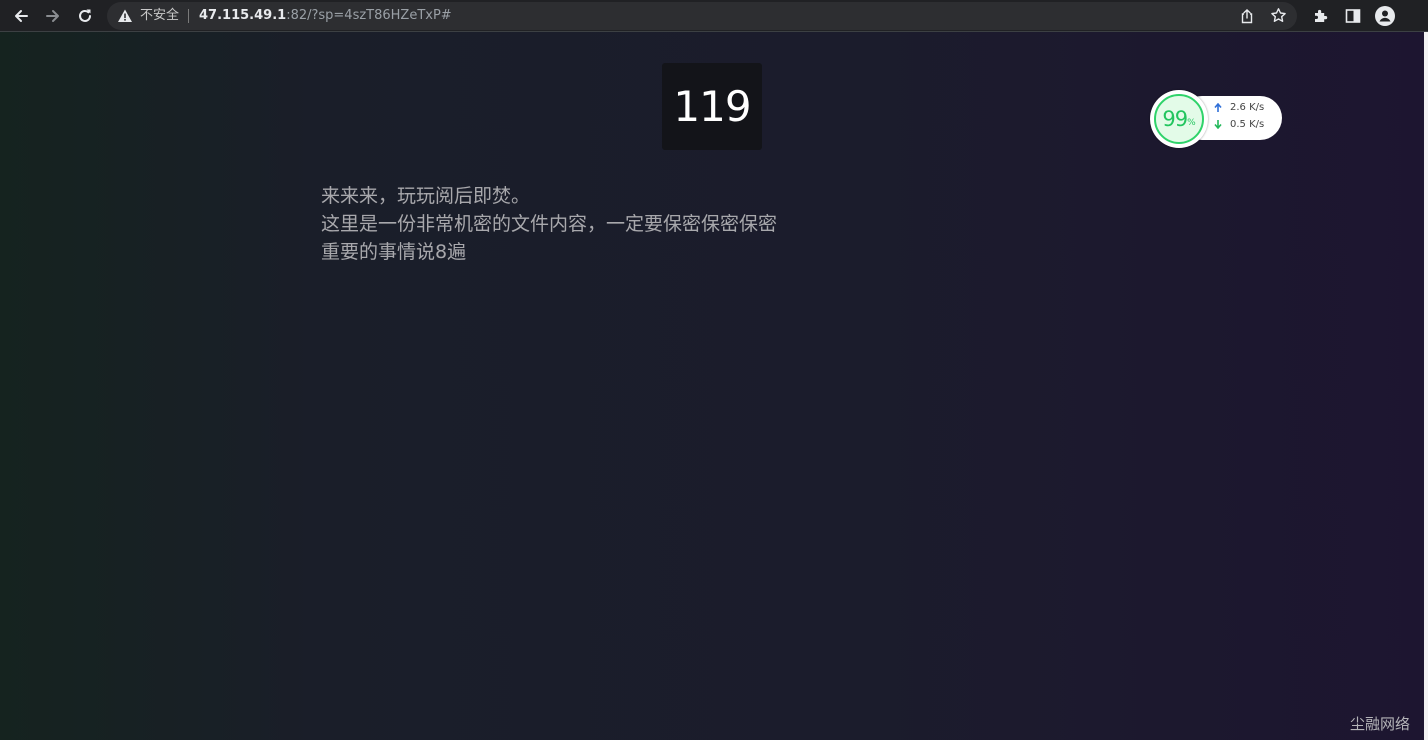  Describe the element at coordinates (1218, 107) in the screenshot. I see `upload-arrow-icon` at that location.